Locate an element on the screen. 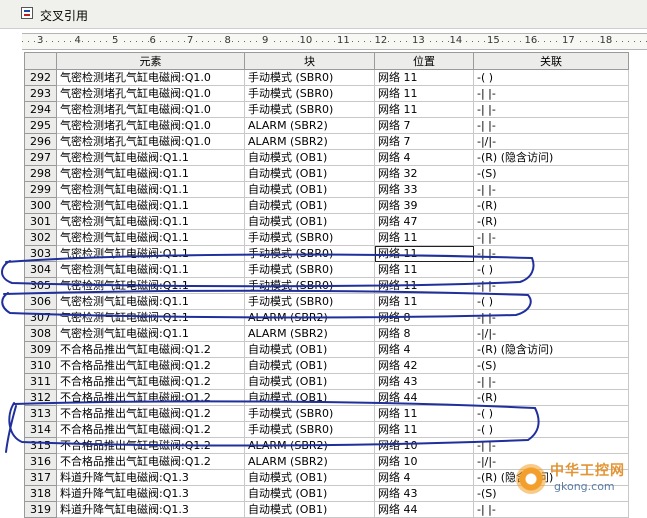 The width and height of the screenshot is (647, 518). table-row: 313 不合格品推出气缸电磁阀:Q1.2 手动模式 (SBR0) 网络 11 -( ) is located at coordinates (326, 413).